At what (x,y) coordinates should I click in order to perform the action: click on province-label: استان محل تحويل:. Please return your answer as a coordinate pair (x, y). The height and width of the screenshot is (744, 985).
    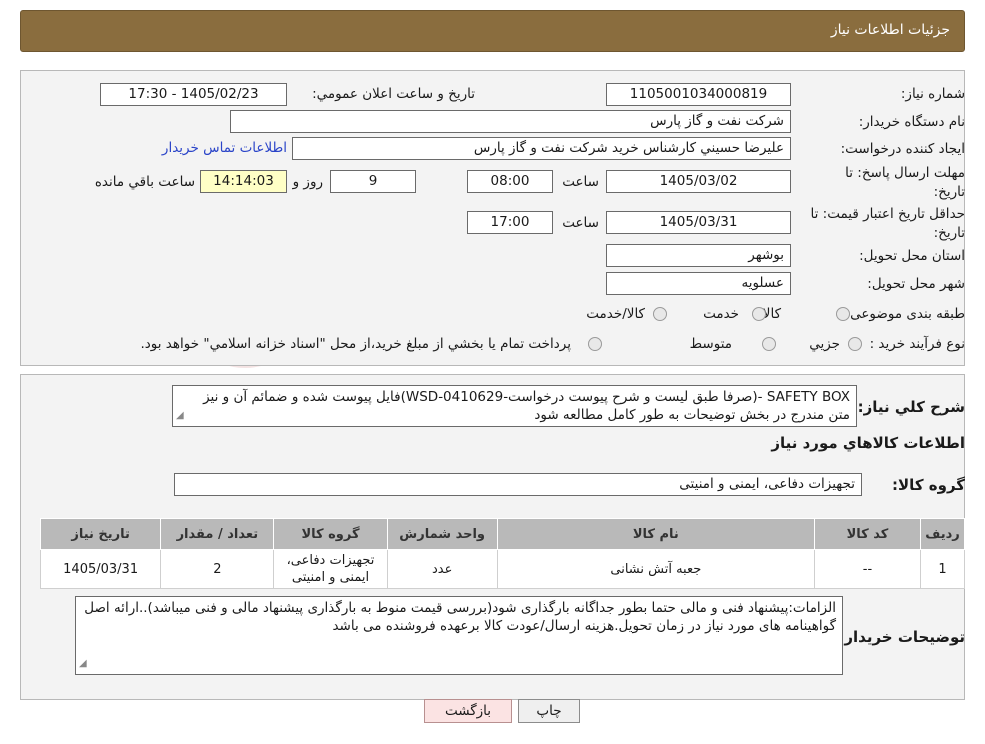
    Looking at the image, I should click on (912, 256).